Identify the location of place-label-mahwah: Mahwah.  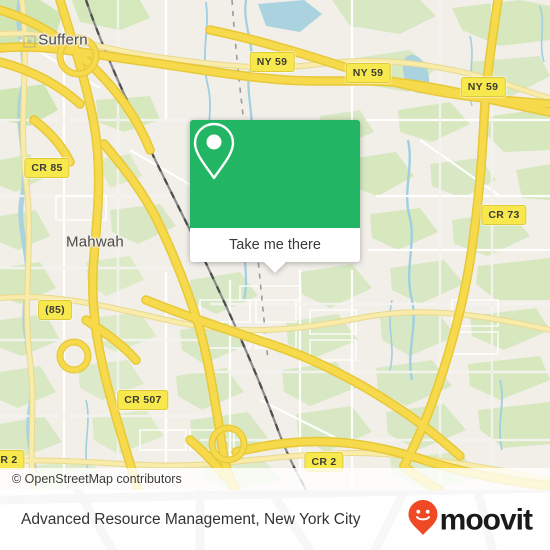
(95, 242).